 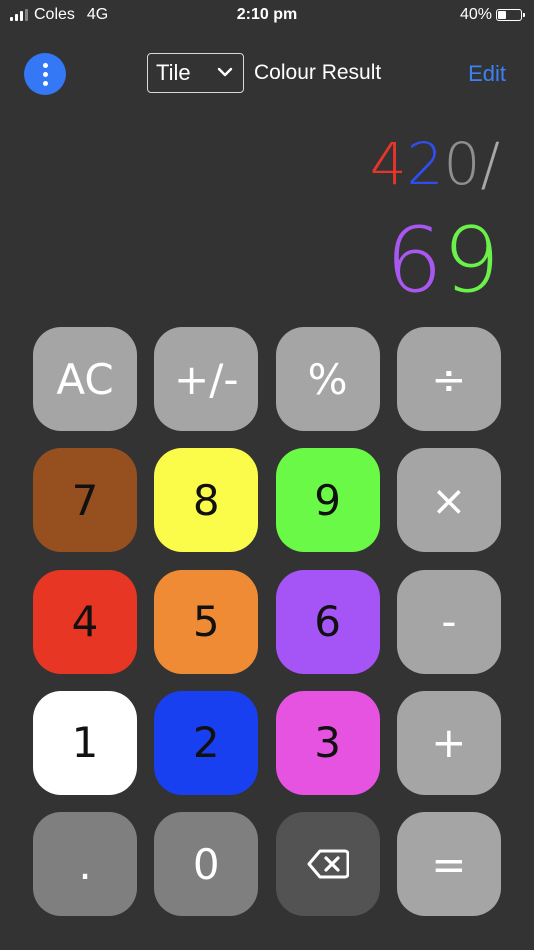 I want to click on key-2-button: 2, so click(x=206, y=742).